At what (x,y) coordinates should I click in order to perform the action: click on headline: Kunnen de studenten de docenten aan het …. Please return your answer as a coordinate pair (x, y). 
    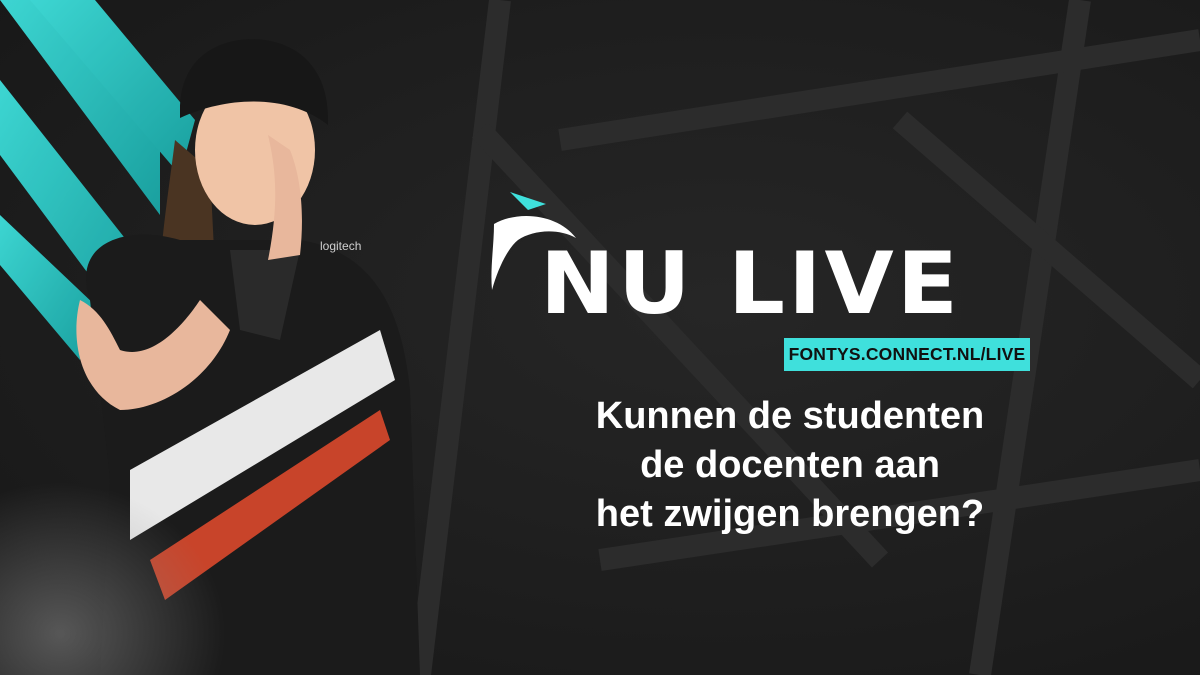
    Looking at the image, I should click on (790, 465).